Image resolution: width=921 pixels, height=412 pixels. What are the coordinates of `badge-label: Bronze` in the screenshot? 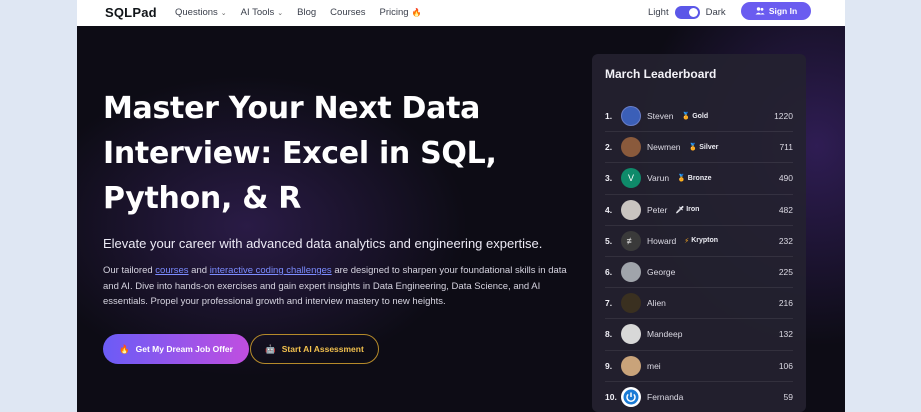 It's located at (699, 178).